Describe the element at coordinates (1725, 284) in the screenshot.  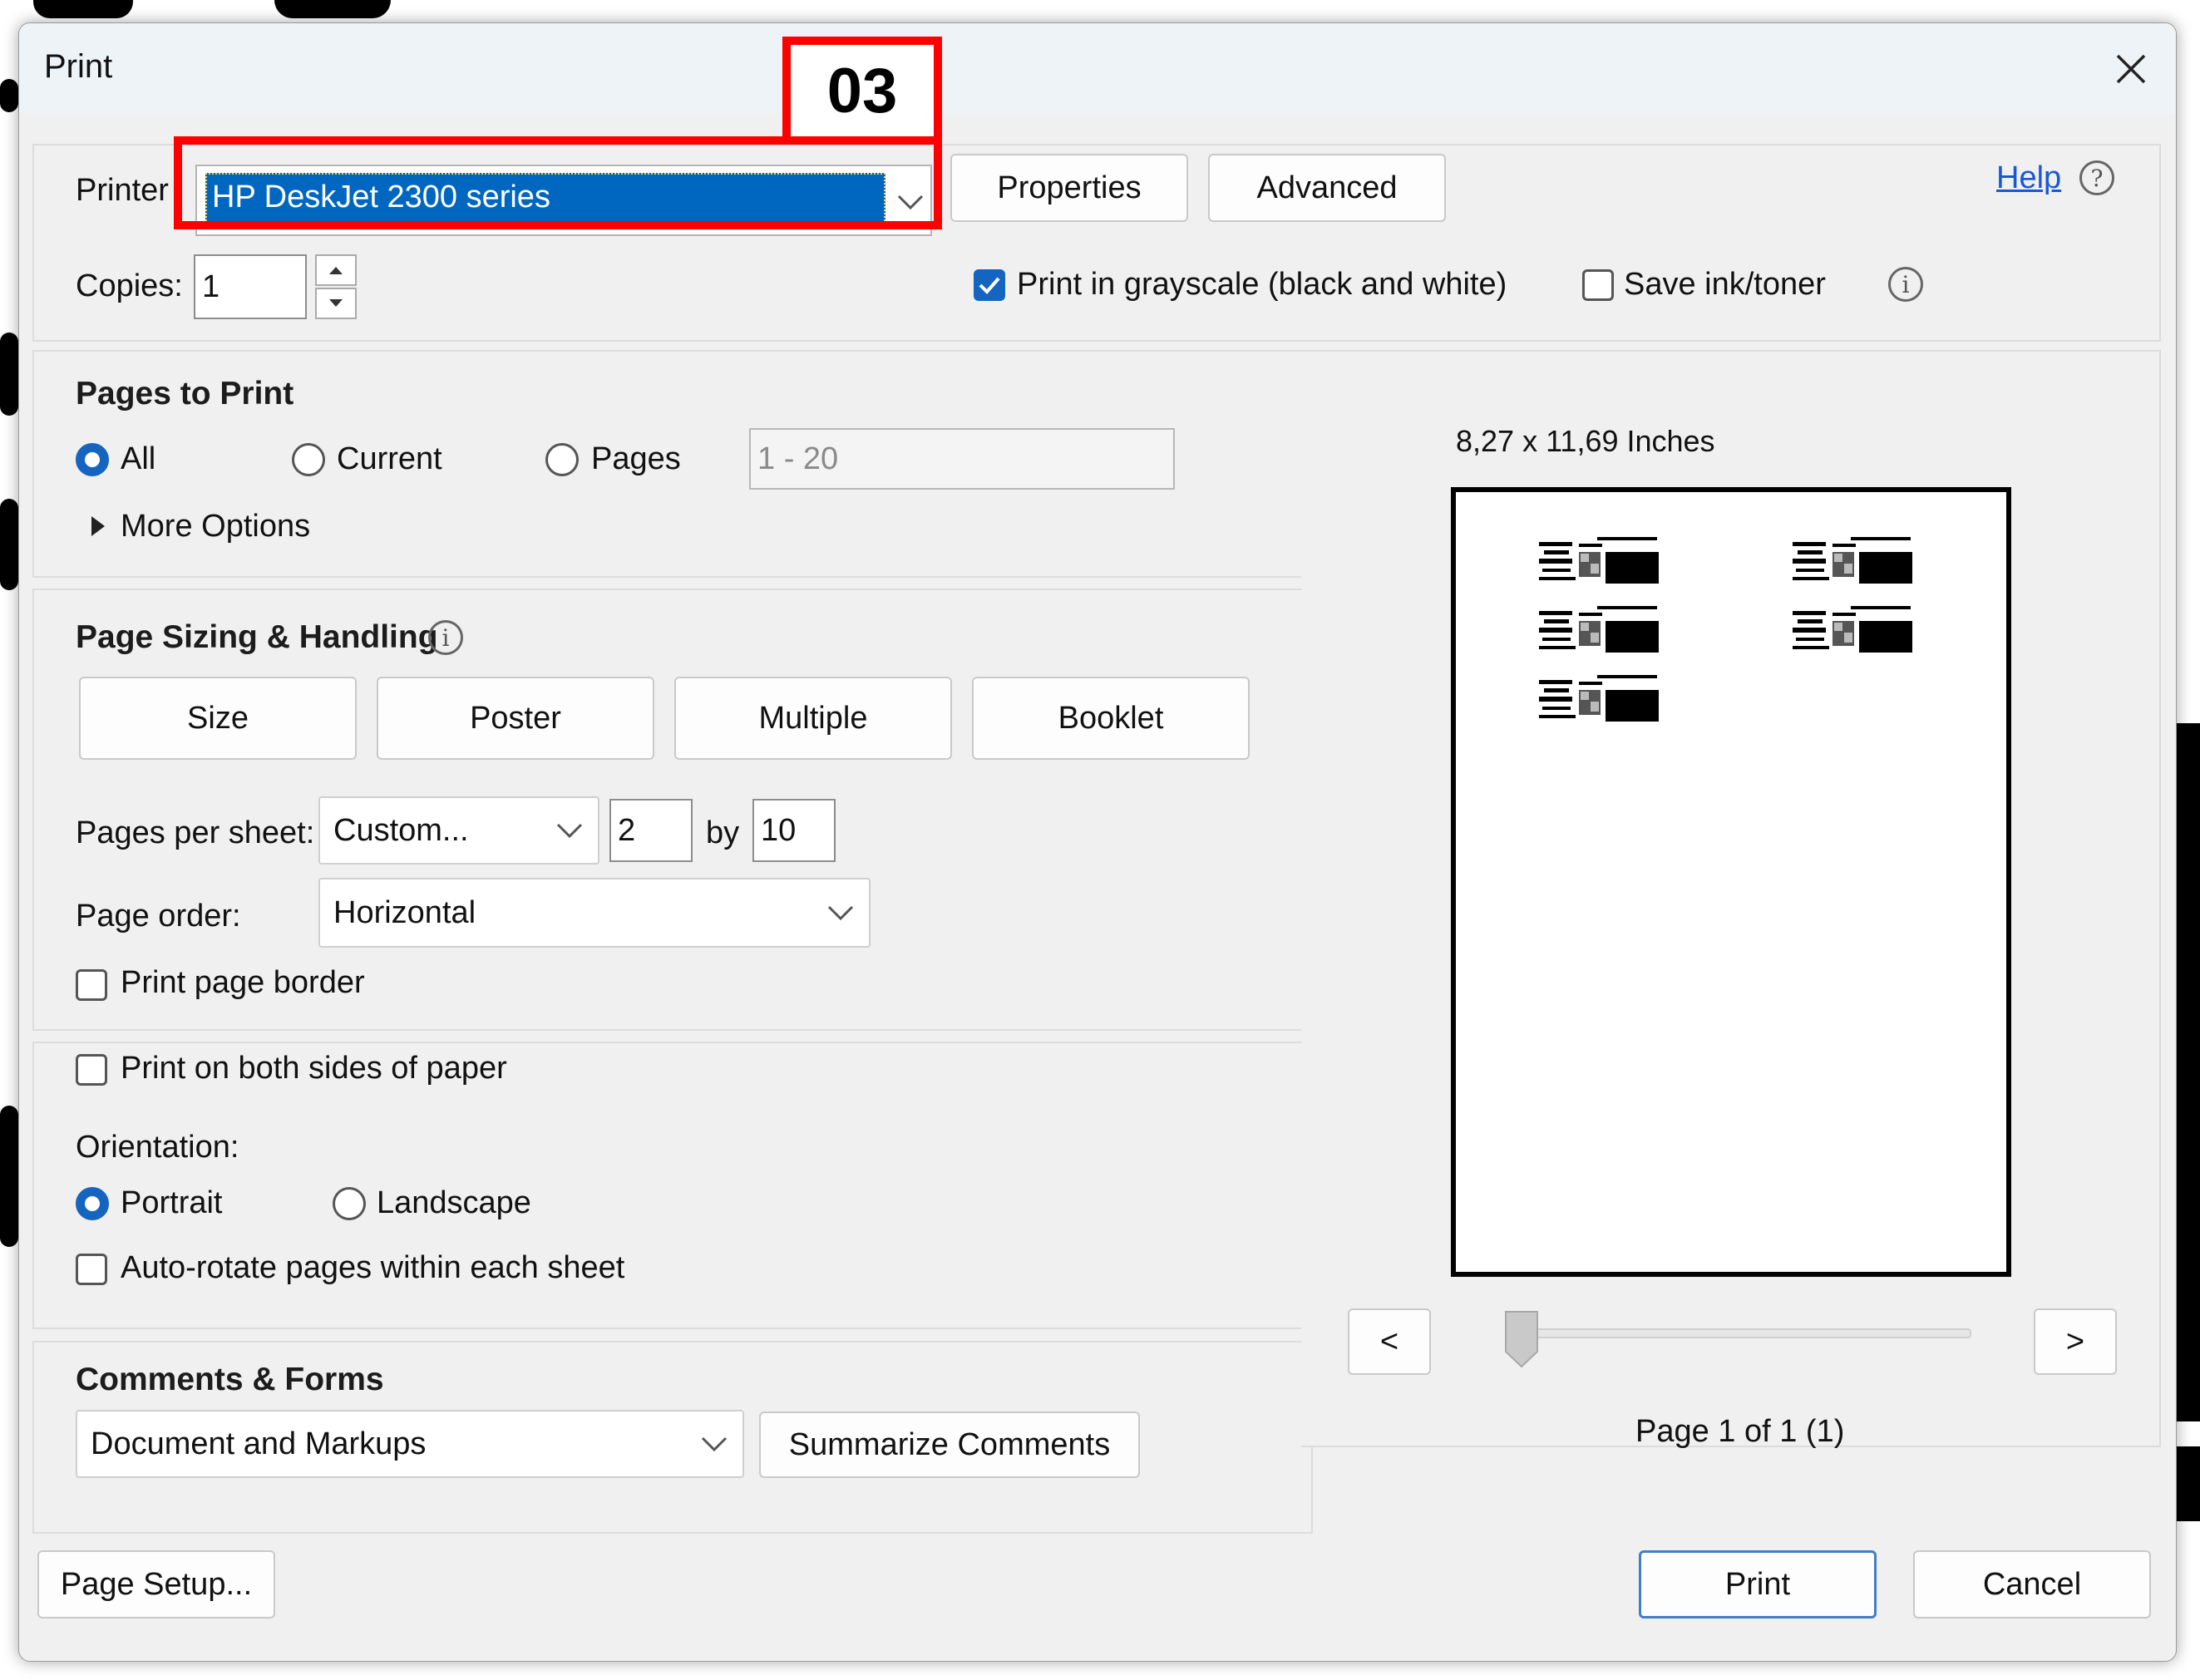
I see `save-ink-label: Save ink/toner` at that location.